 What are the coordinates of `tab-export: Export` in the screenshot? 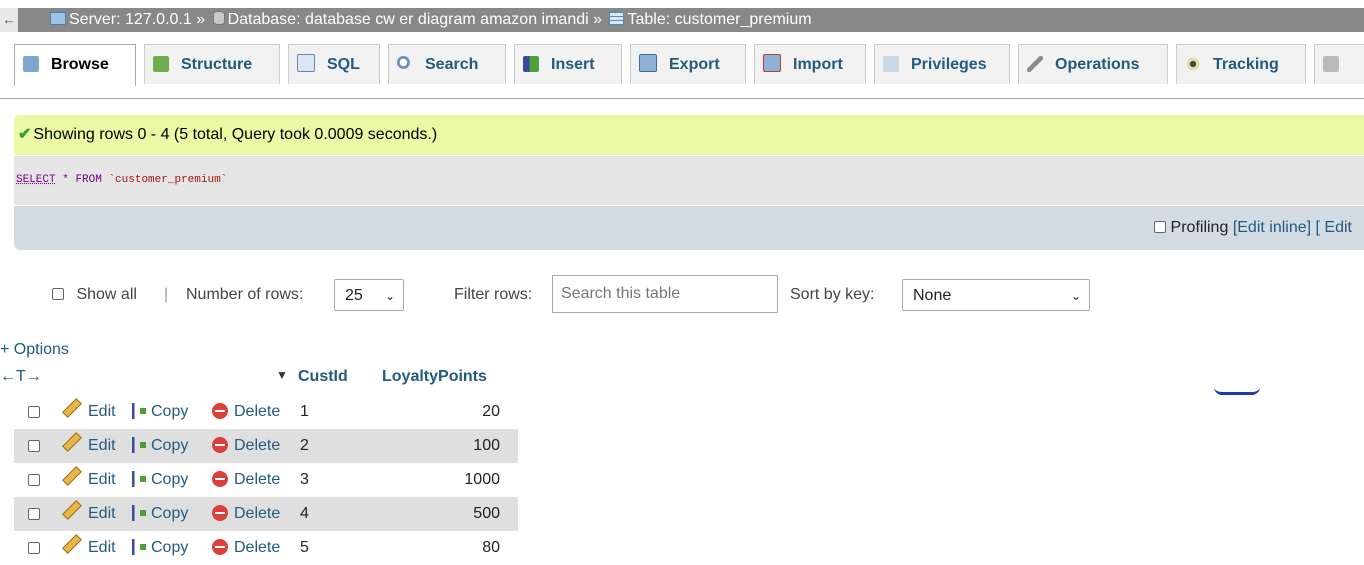 It's located at (688, 64).